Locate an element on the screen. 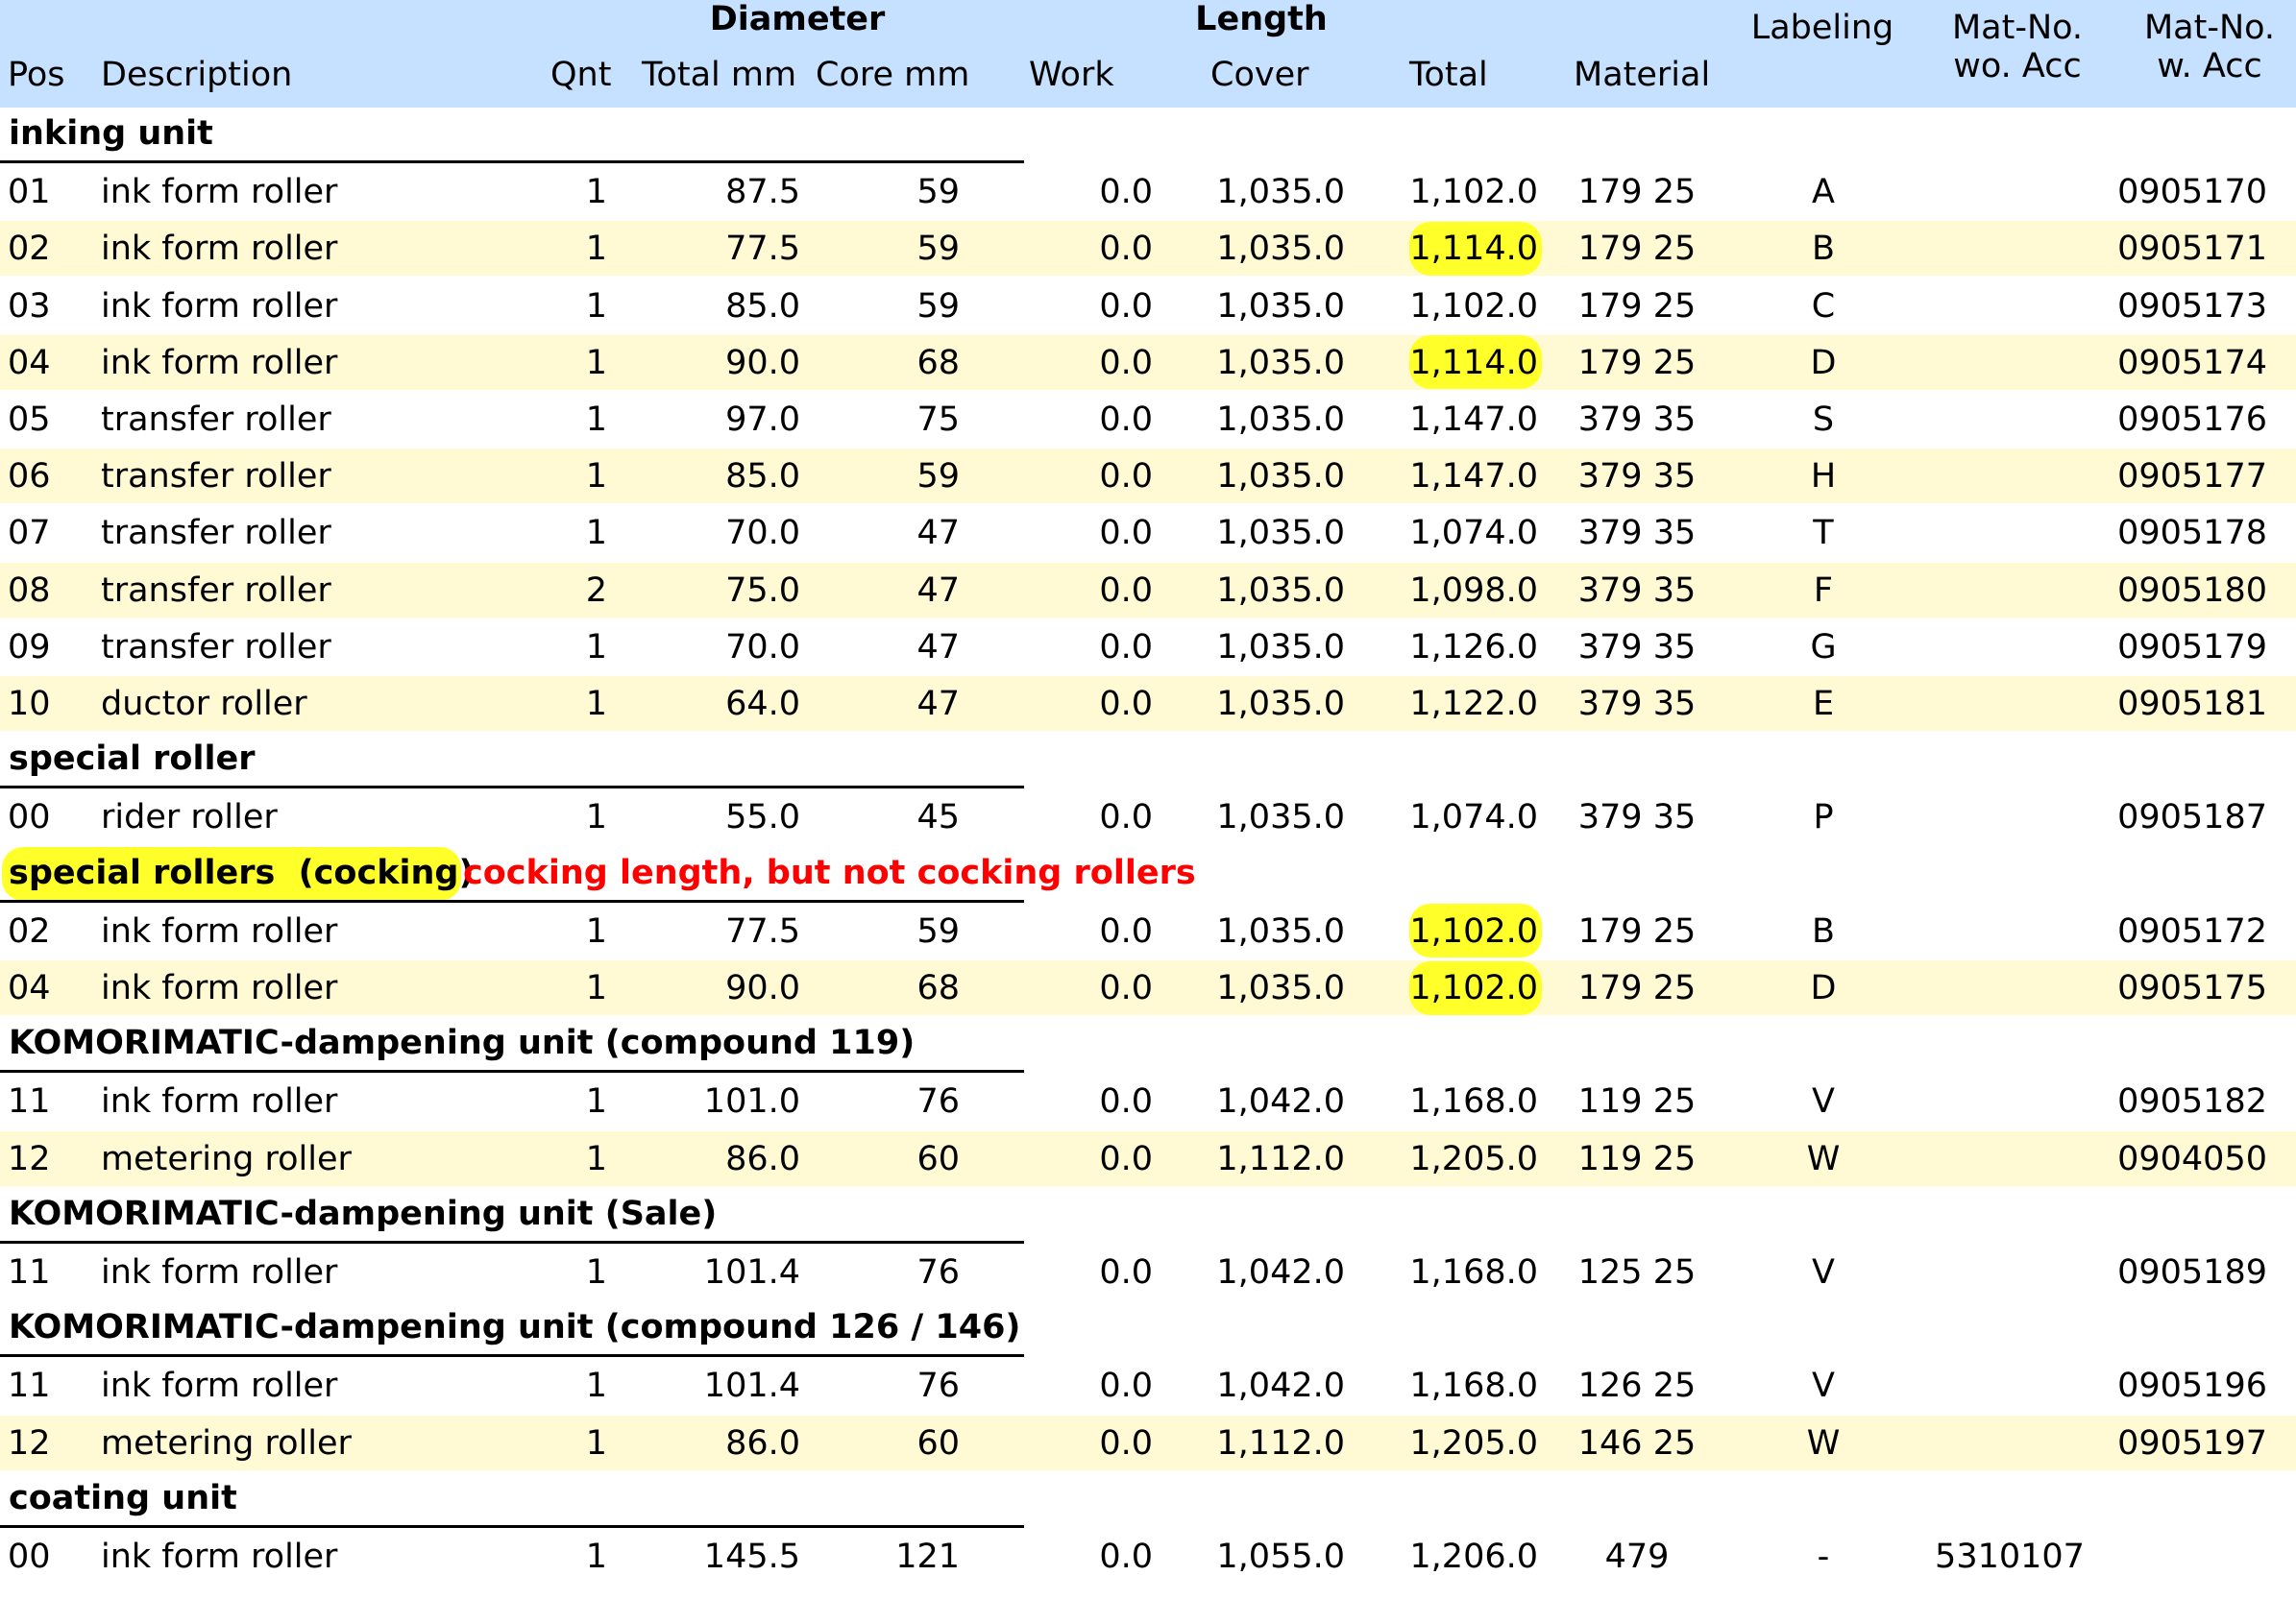 Image resolution: width=2296 pixels, height=1600 pixels. cell-labeling: S is located at coordinates (1823, 419).